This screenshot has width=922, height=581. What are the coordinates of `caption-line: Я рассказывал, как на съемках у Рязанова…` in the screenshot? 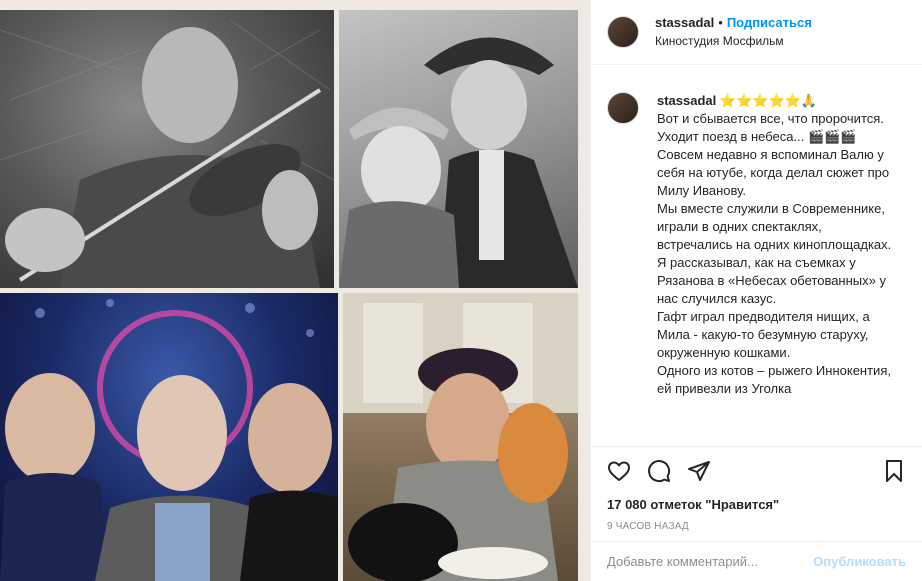 It's located at (771, 280).